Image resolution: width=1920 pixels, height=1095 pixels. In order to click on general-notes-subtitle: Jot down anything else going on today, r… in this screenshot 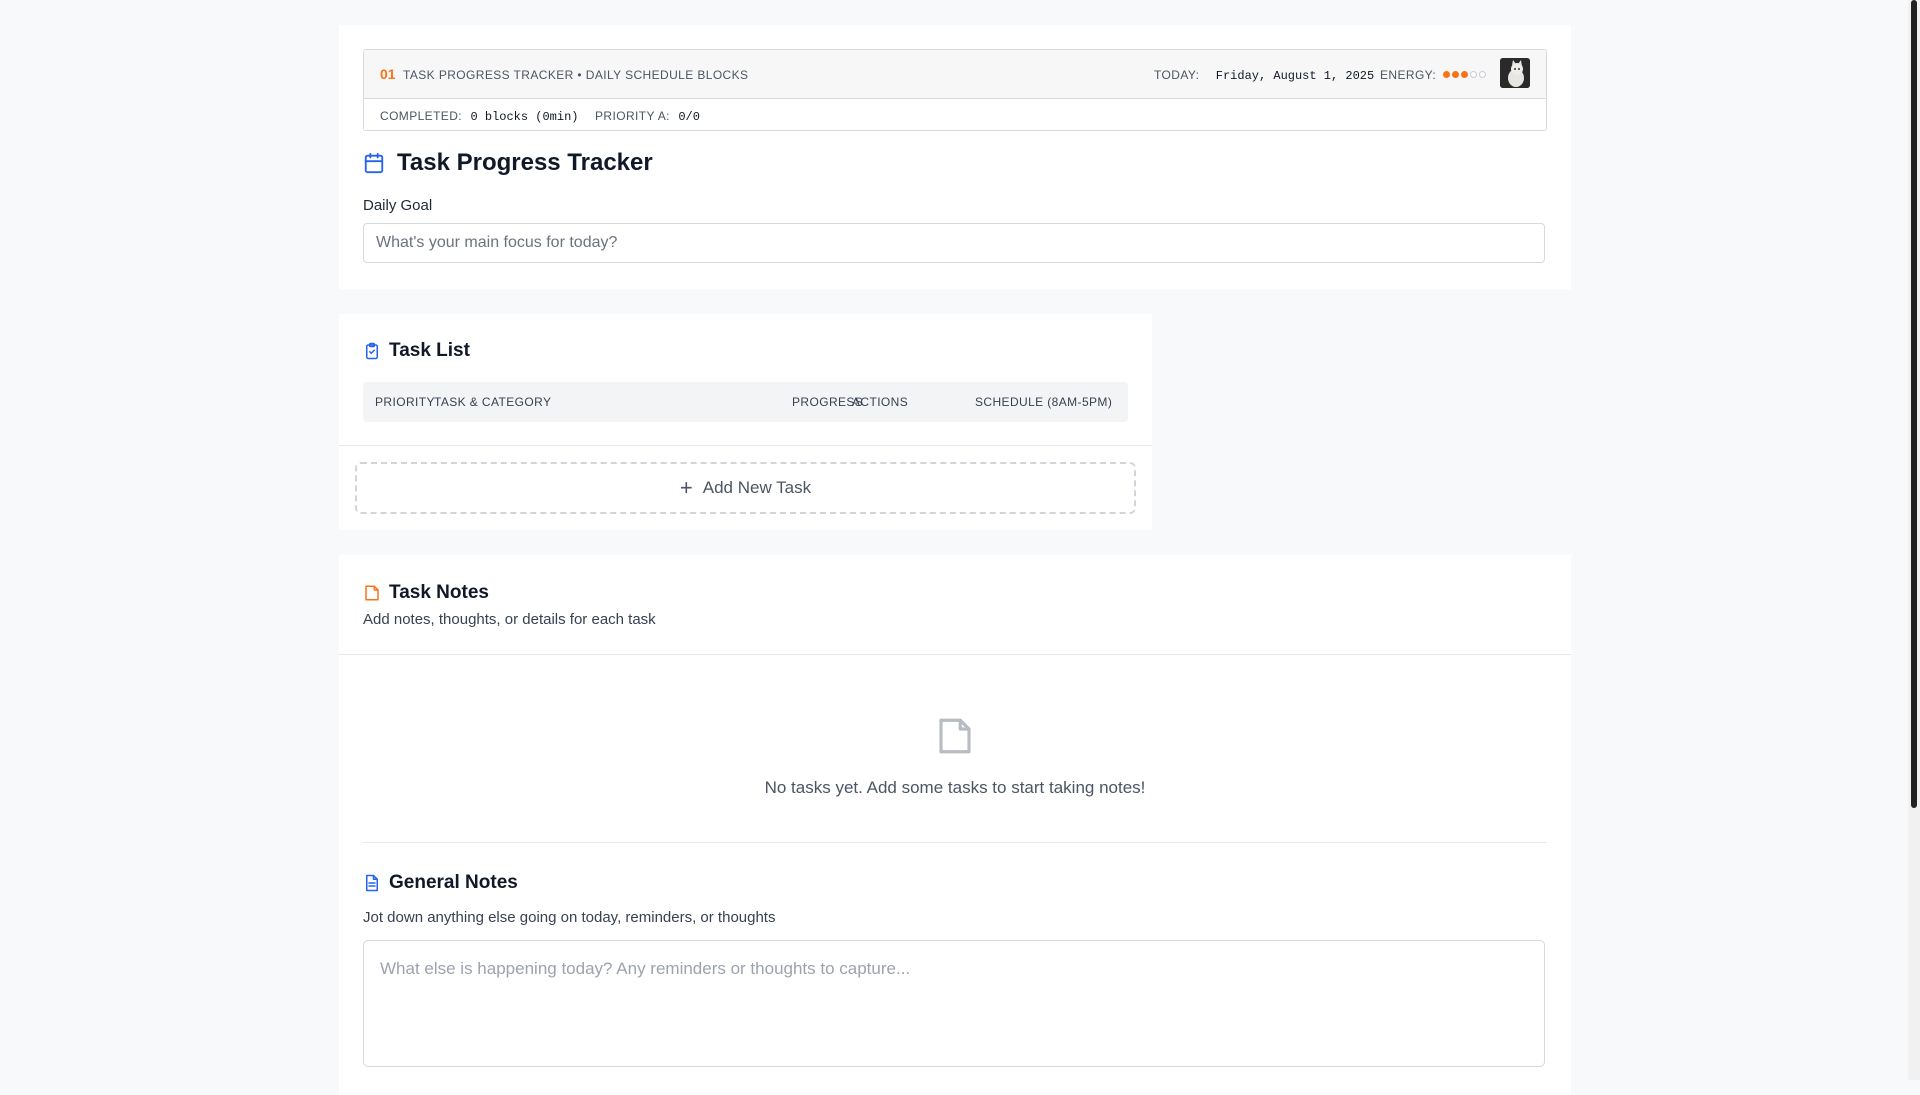, I will do `click(569, 917)`.